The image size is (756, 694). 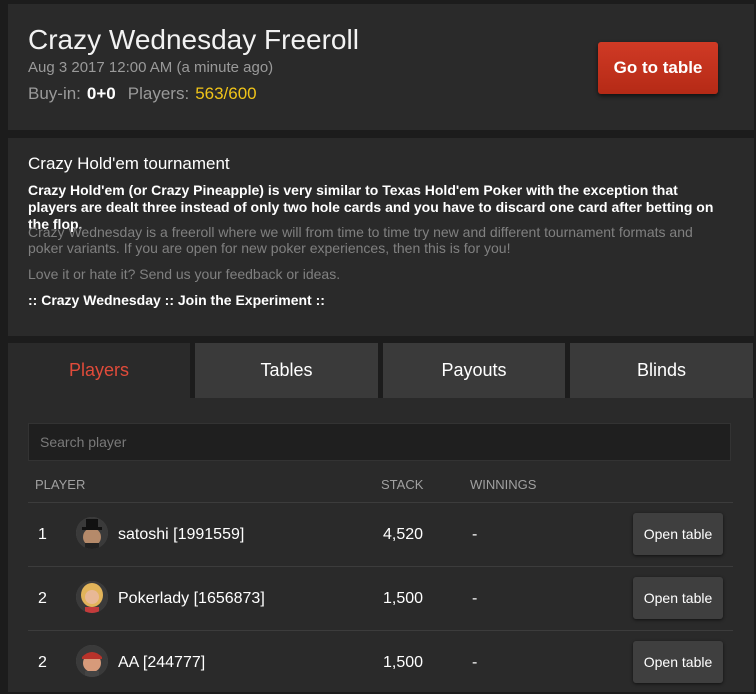 I want to click on buyin-value: 0+0, so click(x=101, y=93).